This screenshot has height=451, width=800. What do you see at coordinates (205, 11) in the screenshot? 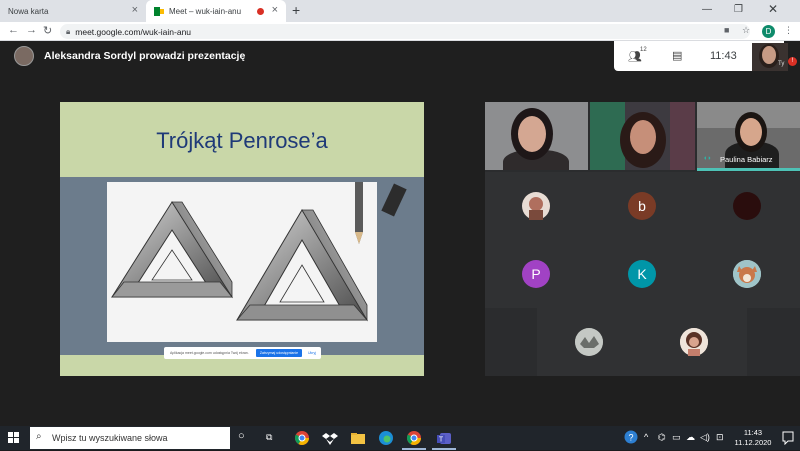
I see `tab-title: Meet – wuk-iain-anu` at bounding box center [205, 11].